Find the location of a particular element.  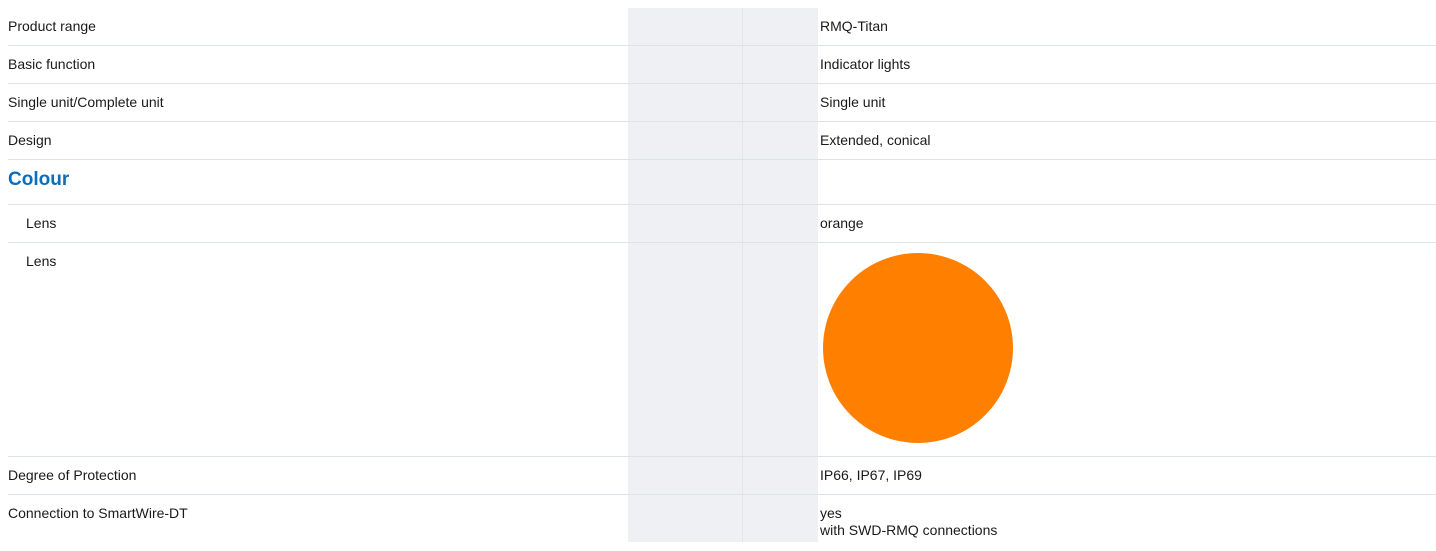

row-value-empty is located at coordinates (1127, 182).